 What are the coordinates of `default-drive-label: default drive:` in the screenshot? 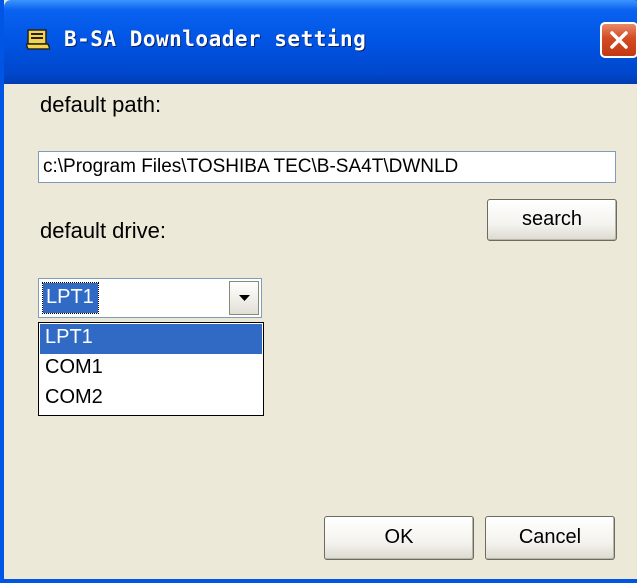 It's located at (103, 230).